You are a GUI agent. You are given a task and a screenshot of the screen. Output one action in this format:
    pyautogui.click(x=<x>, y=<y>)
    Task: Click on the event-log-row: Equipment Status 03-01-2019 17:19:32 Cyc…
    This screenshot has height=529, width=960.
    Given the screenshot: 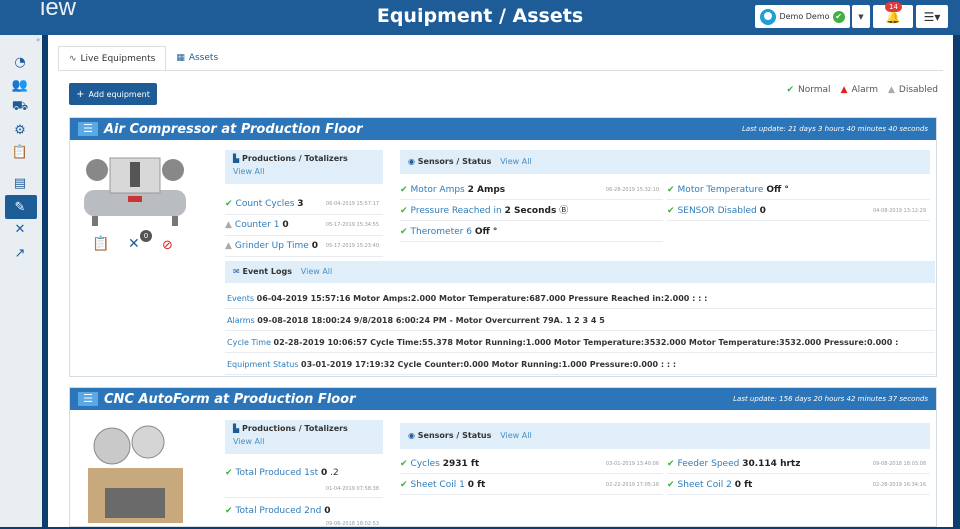 What is the action you would take?
    pyautogui.click(x=580, y=364)
    